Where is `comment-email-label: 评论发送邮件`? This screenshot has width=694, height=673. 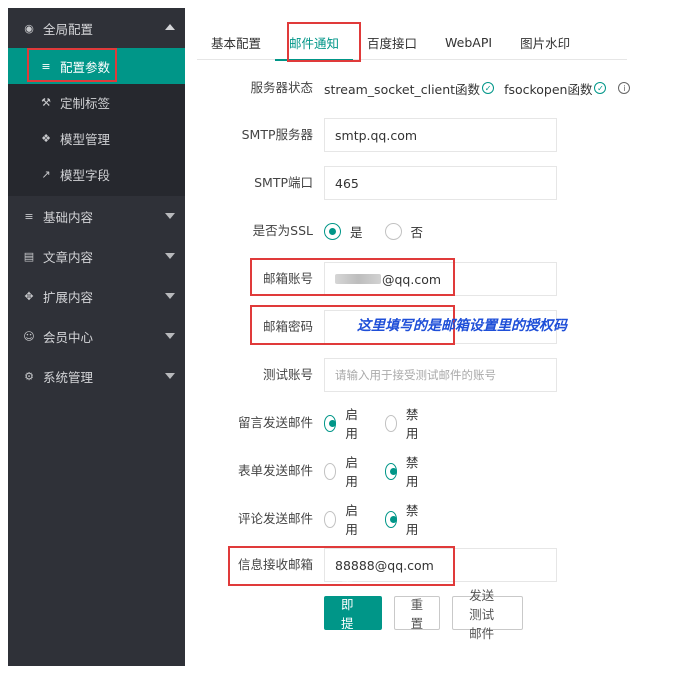
comment-email-label: 评论发送邮件 is located at coordinates (275, 518).